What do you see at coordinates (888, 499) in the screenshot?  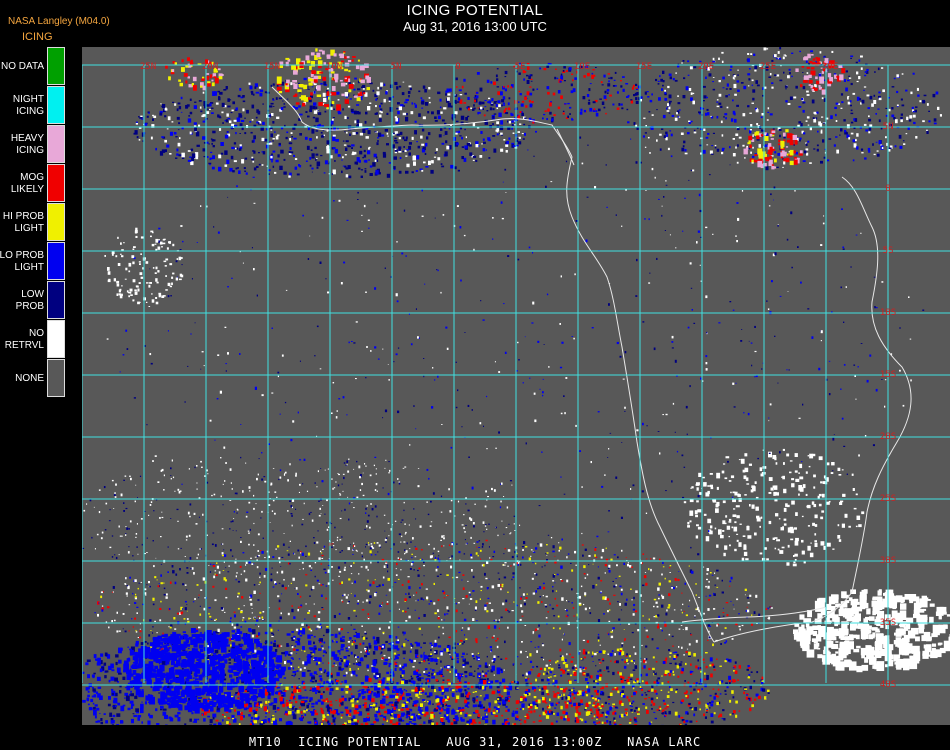 I see `latitude-label: 25S` at bounding box center [888, 499].